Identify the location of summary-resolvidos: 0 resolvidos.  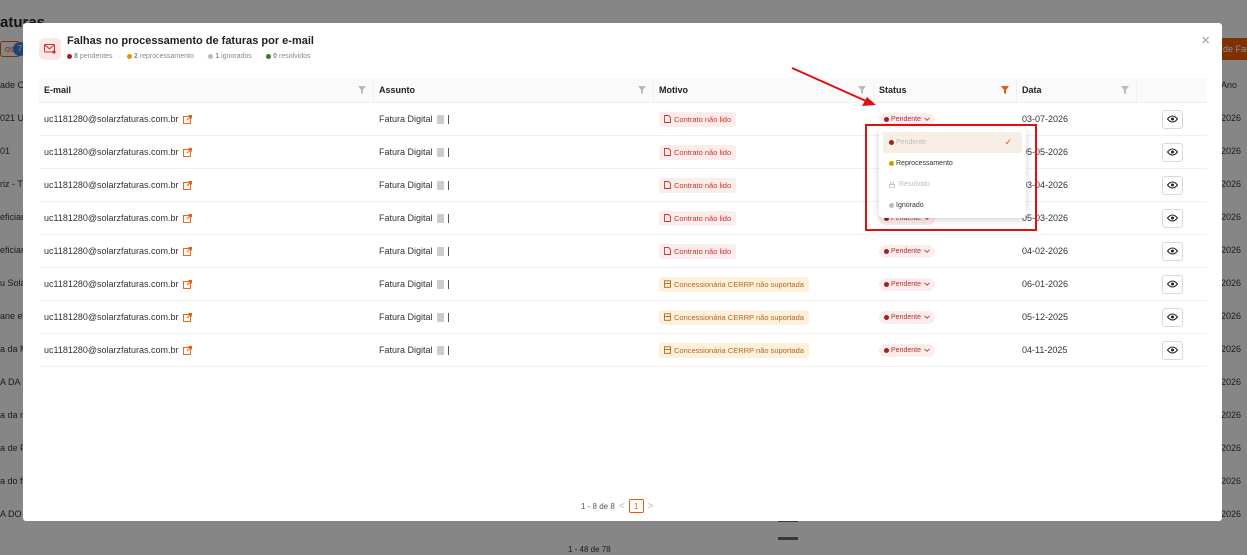
(288, 56).